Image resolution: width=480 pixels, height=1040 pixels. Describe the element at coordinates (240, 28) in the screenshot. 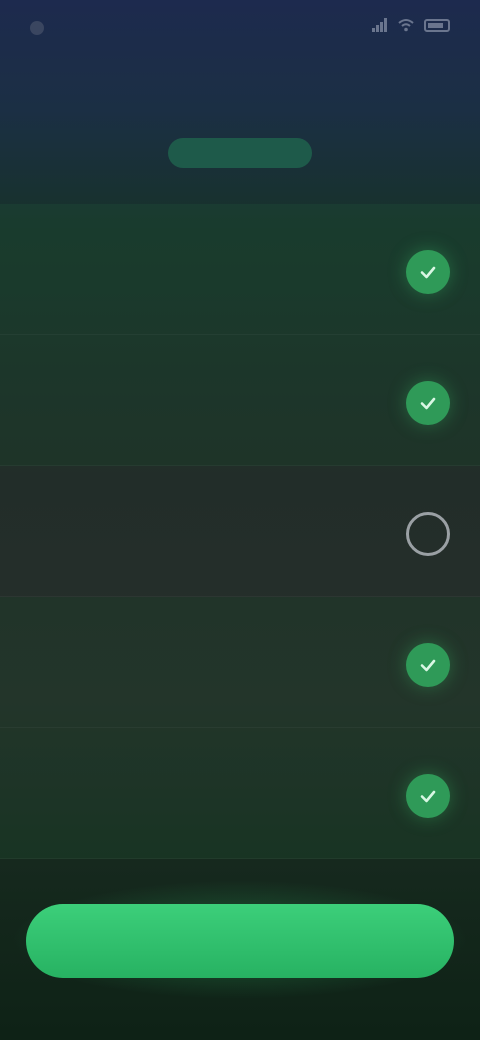

I see `status-bar` at that location.